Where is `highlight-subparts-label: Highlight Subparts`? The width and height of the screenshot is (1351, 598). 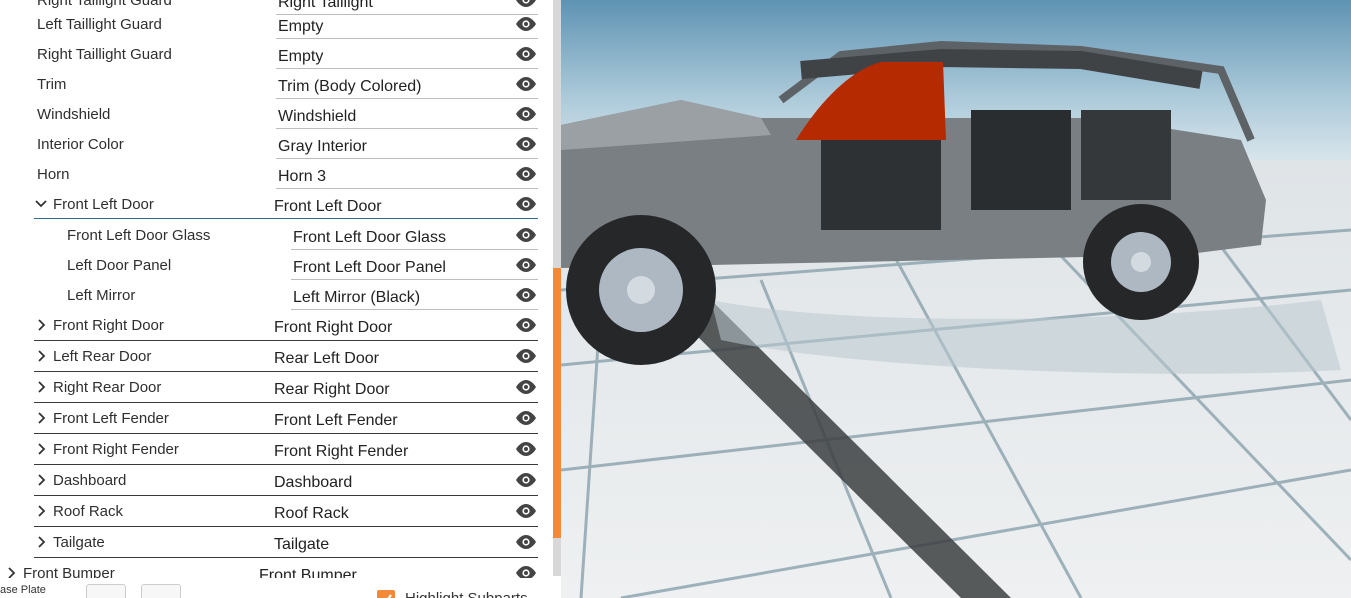 highlight-subparts-label: Highlight Subparts is located at coordinates (466, 594).